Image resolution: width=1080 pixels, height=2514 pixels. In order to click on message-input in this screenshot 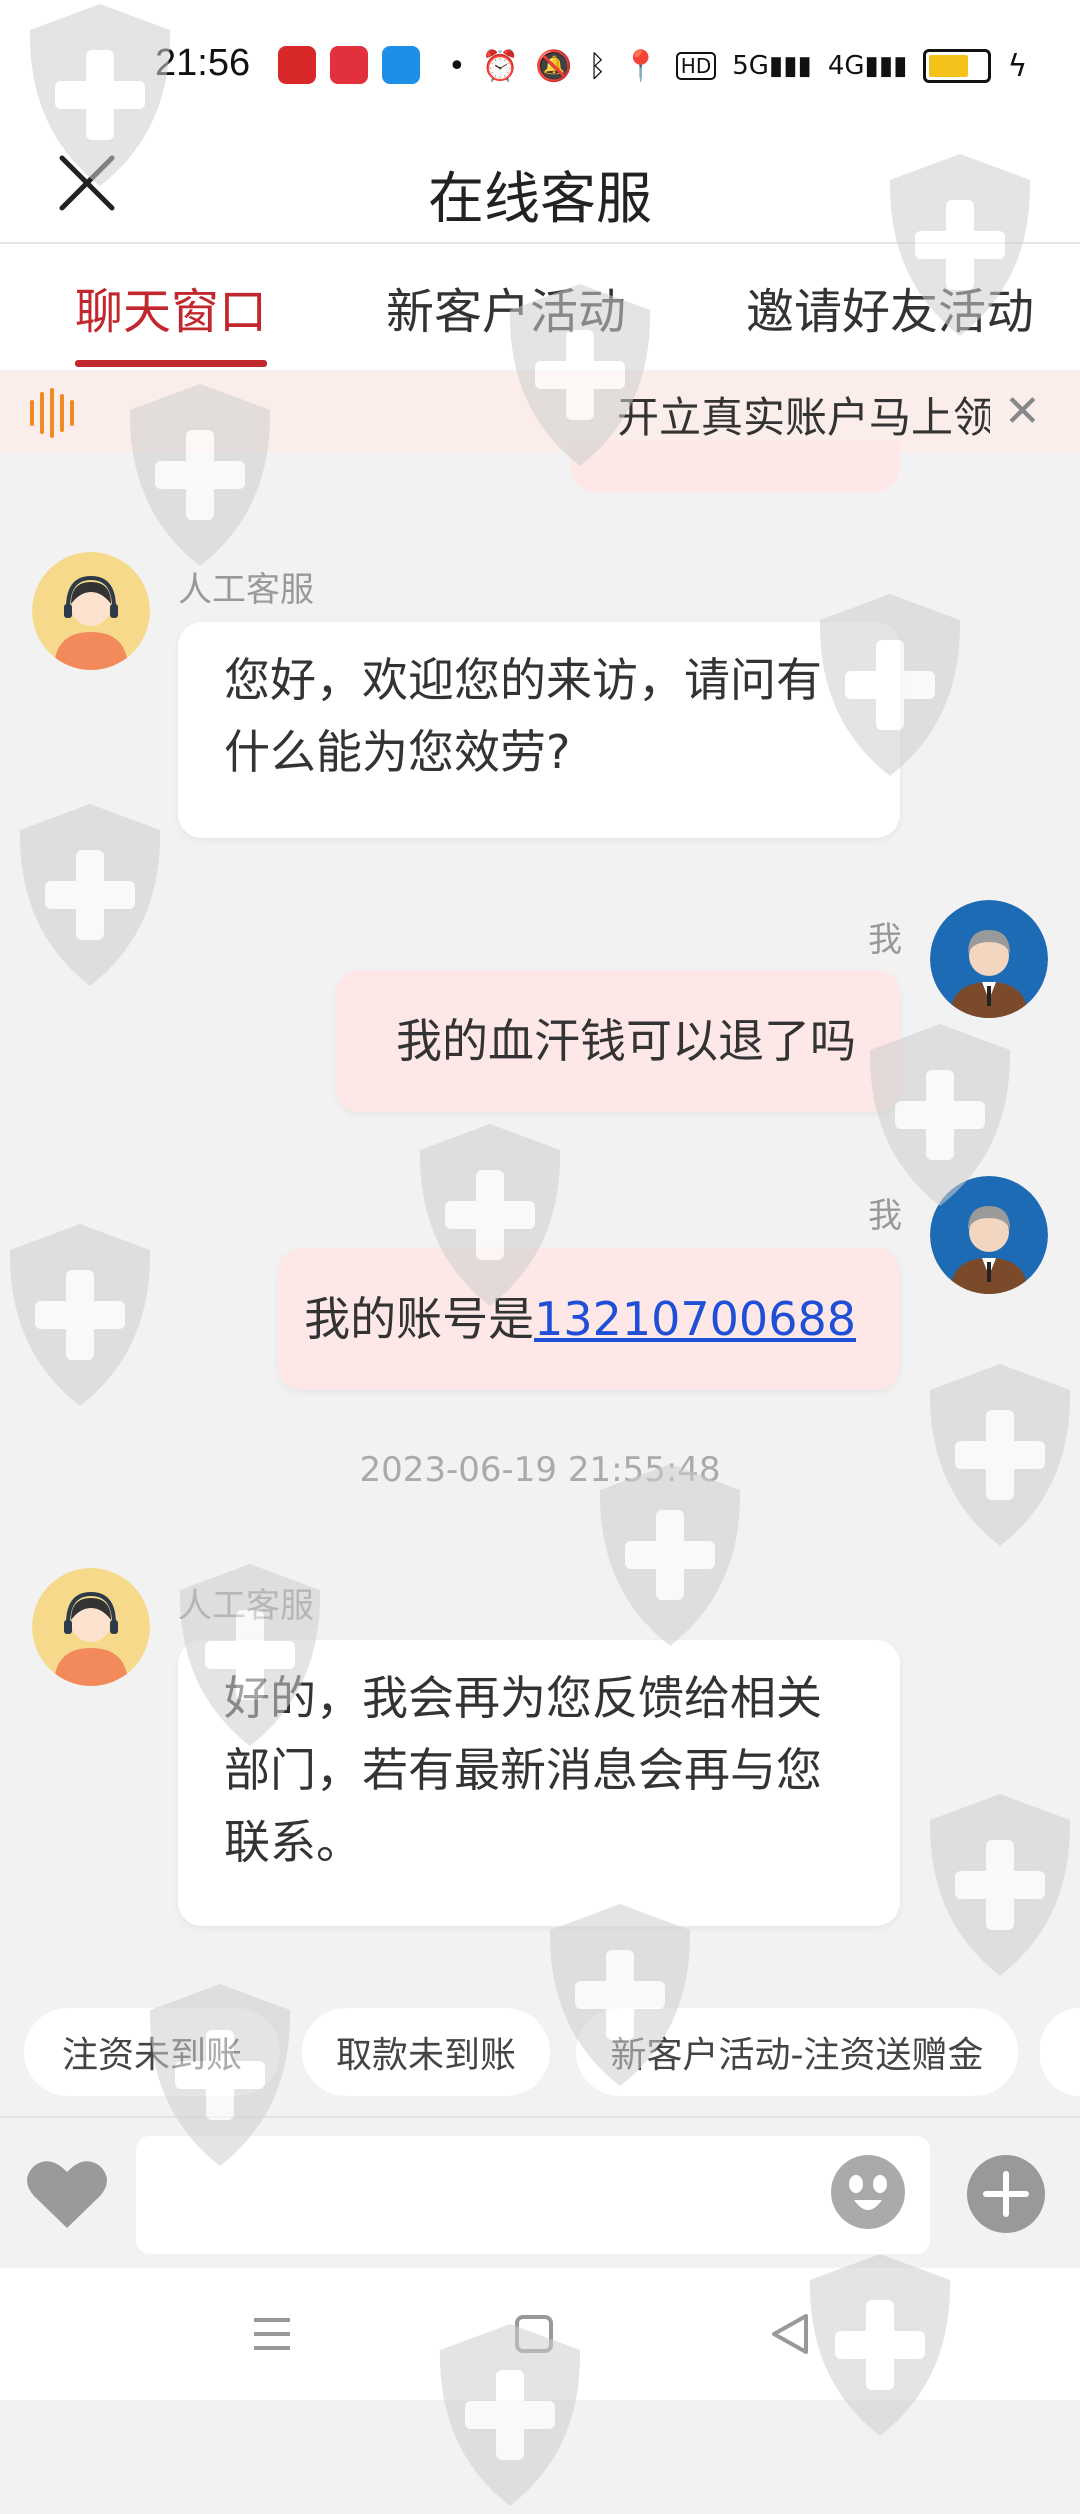, I will do `click(533, 2195)`.